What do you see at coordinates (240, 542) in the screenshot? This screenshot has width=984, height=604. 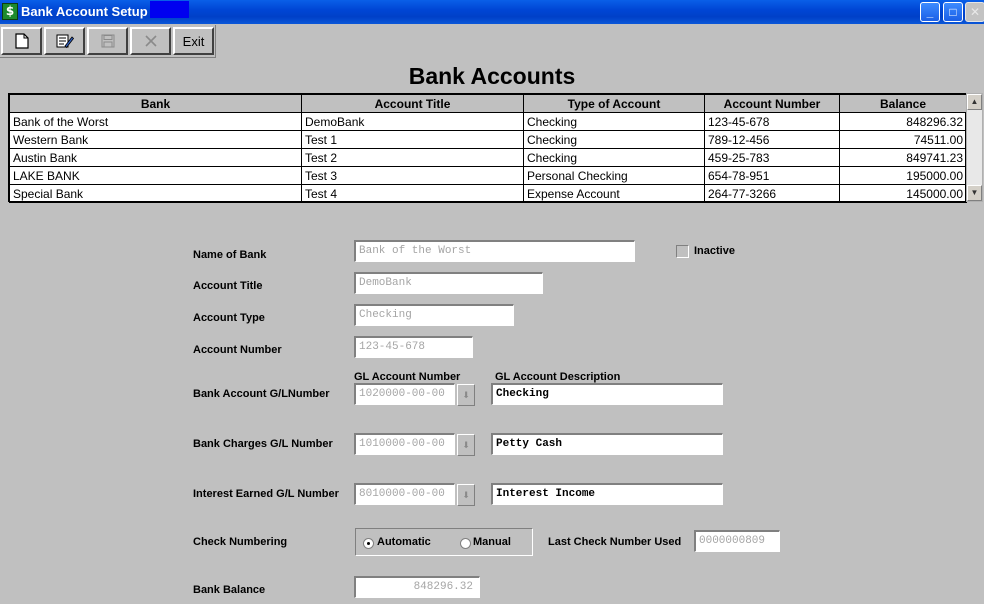 I see `check-numbering-label: Check Numbering` at bounding box center [240, 542].